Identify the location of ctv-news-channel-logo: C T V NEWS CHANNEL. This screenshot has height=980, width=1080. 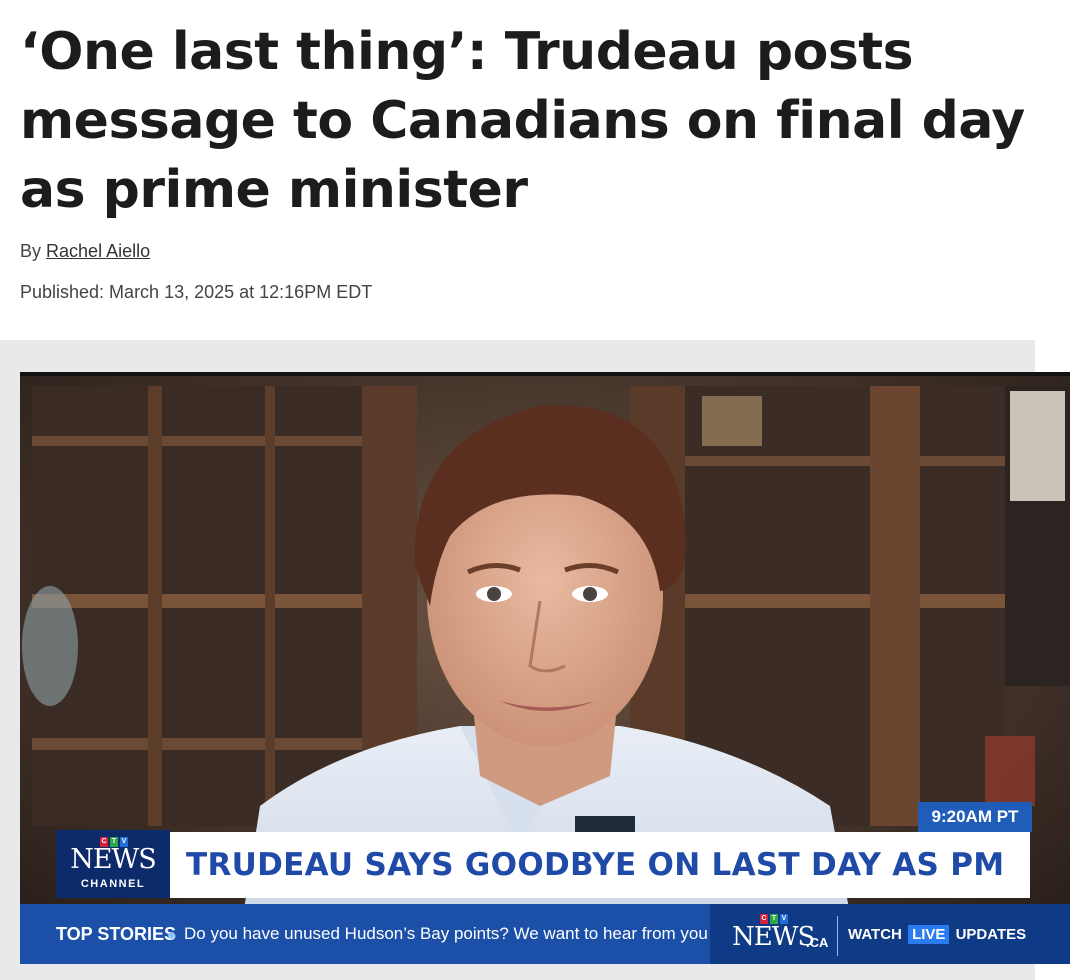
(113, 864).